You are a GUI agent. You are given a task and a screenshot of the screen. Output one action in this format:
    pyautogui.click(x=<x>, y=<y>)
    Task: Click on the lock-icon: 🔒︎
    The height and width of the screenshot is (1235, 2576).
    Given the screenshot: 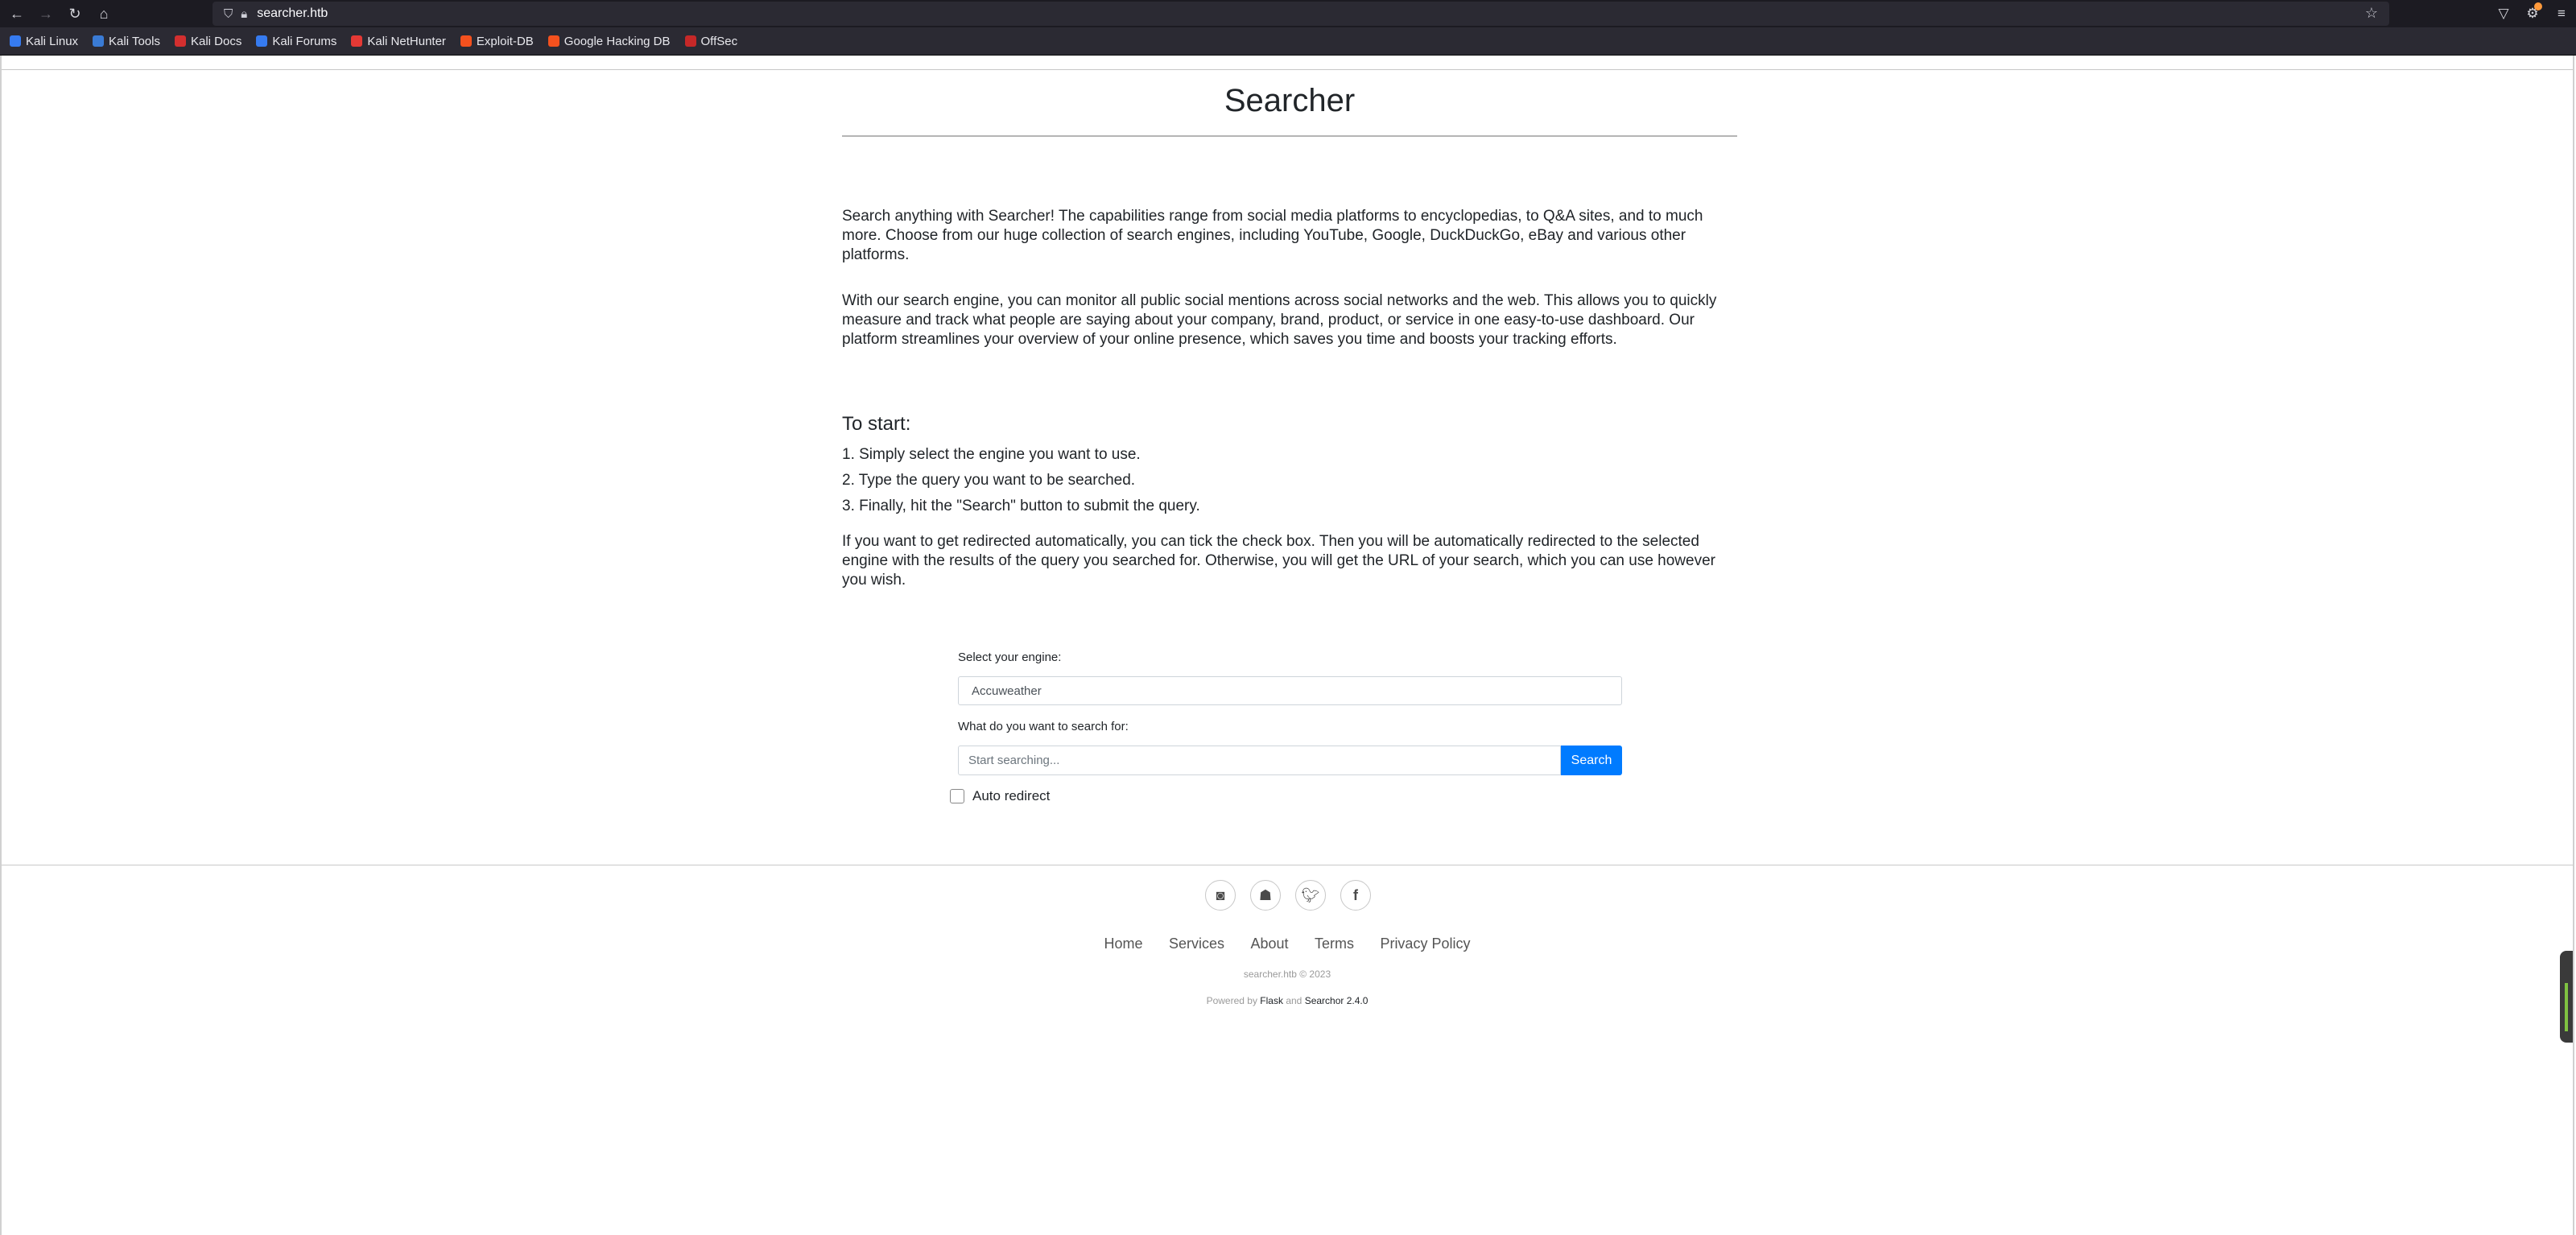 What is the action you would take?
    pyautogui.click(x=244, y=14)
    